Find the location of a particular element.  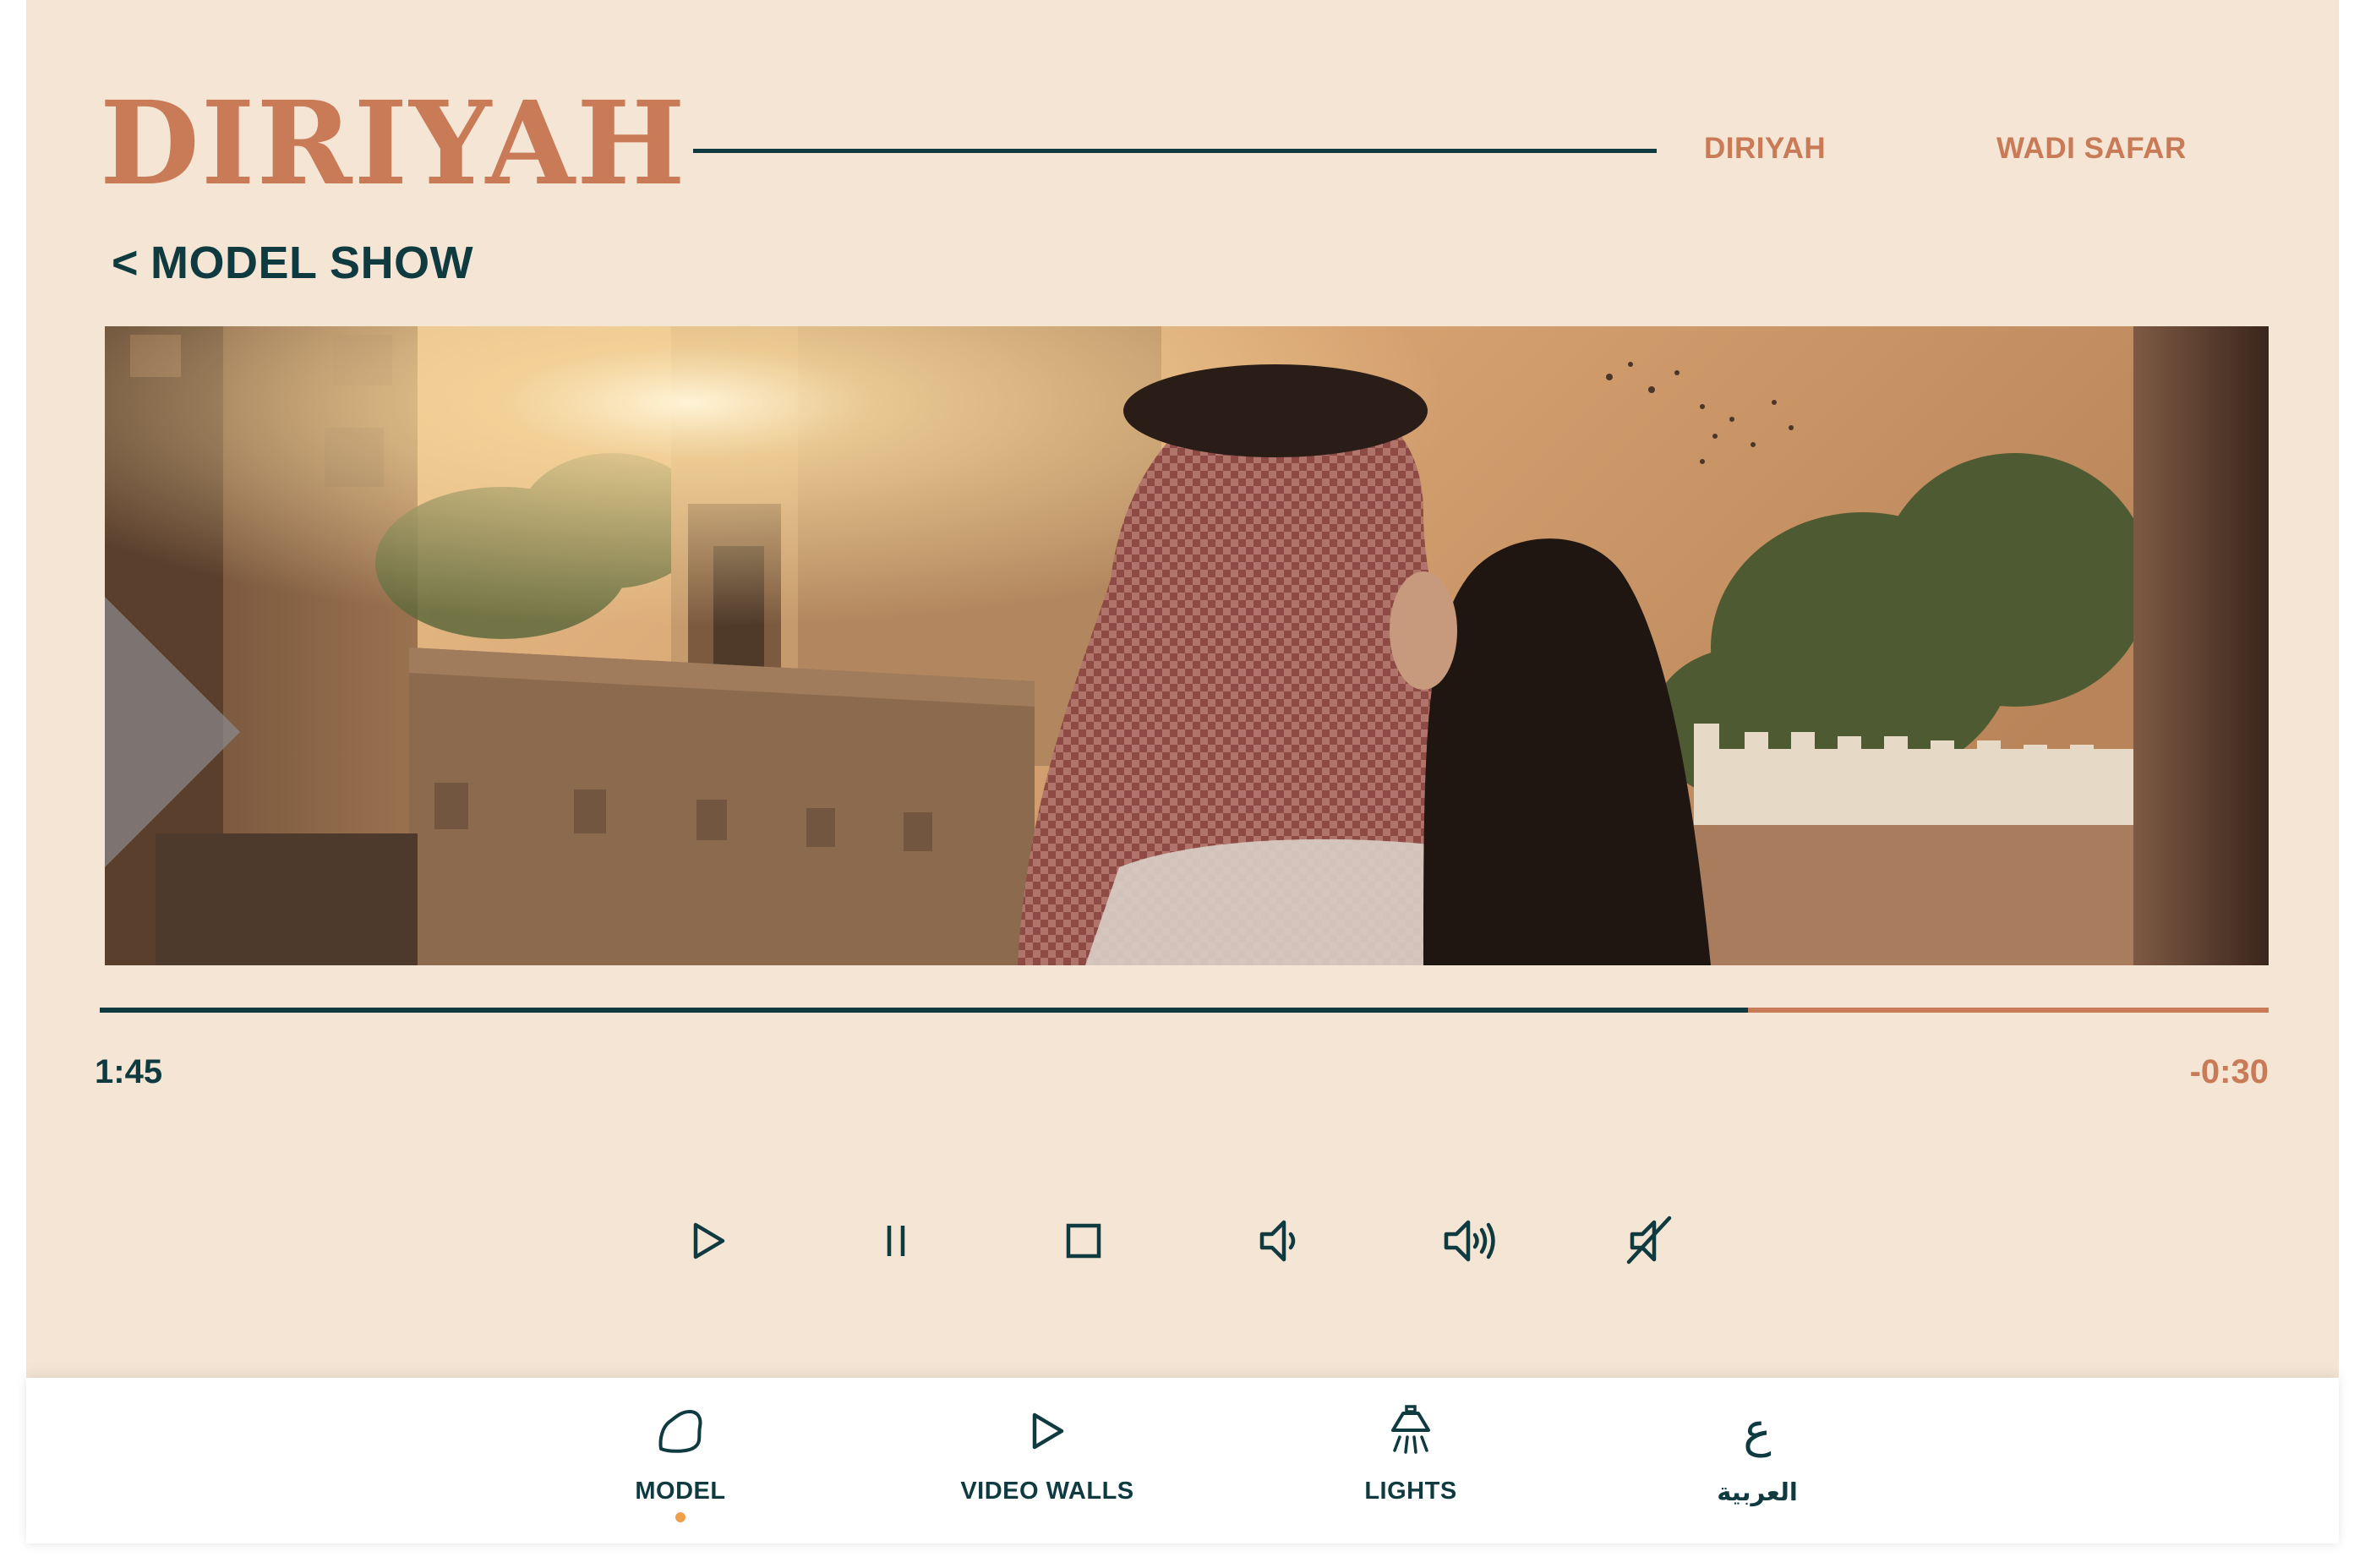

active-tab-indicator is located at coordinates (680, 1517).